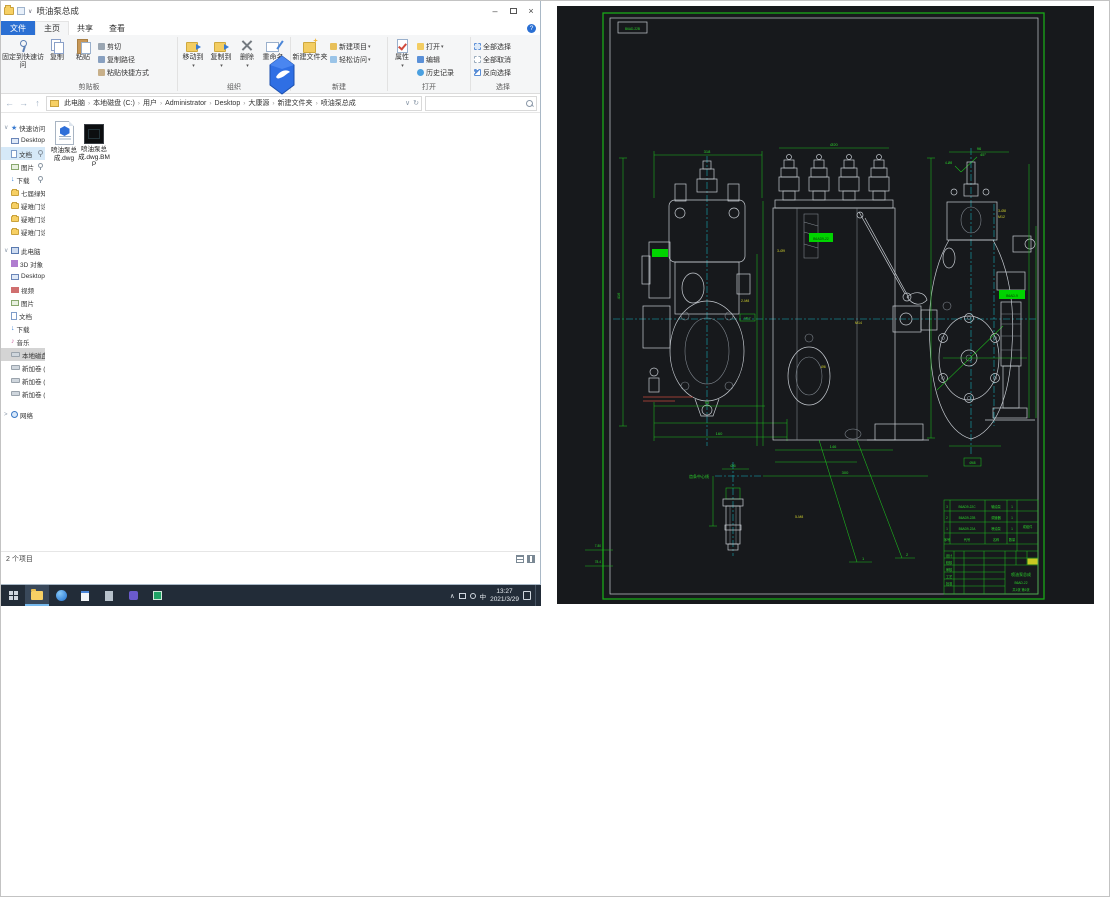 The width and height of the screenshot is (1110, 897). I want to click on sidebar-item-music: ♪ 音乐, so click(23, 341).